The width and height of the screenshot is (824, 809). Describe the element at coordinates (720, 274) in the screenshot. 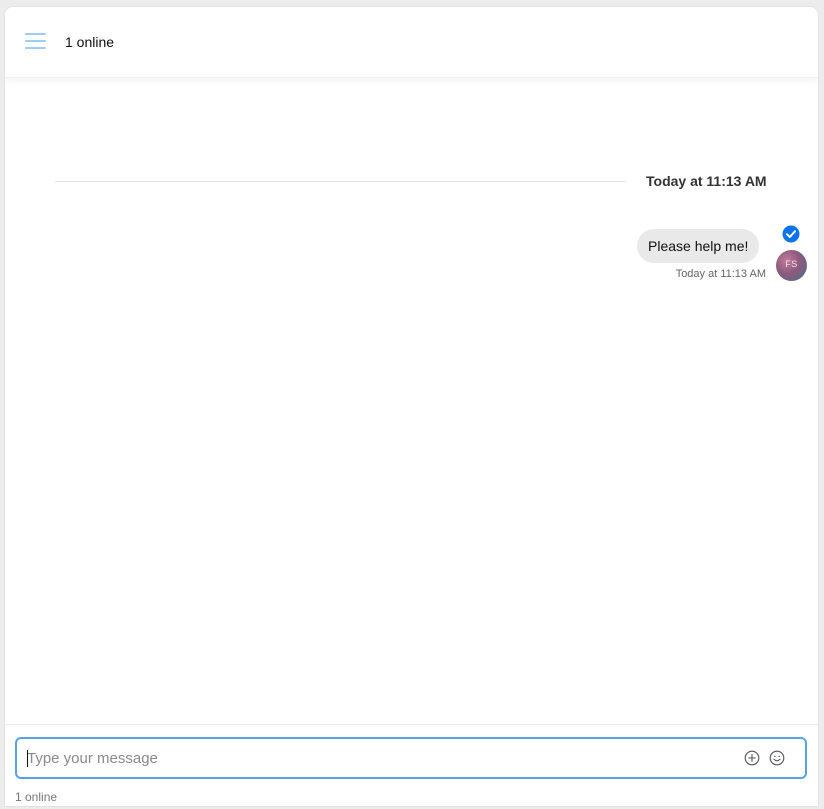

I see `message-timestamp: Today at 11:13 AM` at that location.